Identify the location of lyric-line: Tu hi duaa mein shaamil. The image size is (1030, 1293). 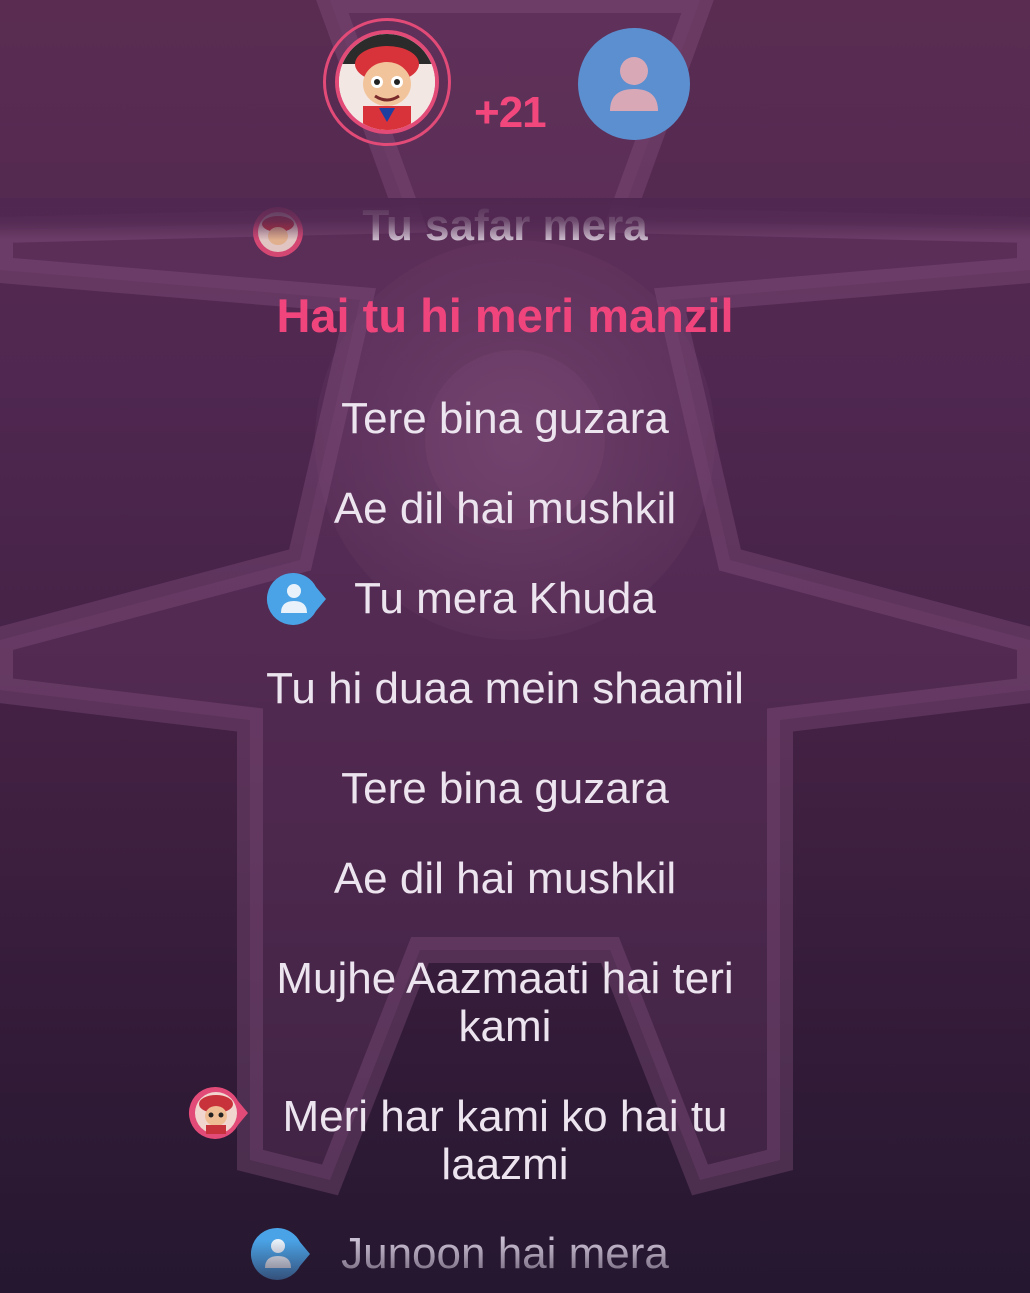
(505, 688).